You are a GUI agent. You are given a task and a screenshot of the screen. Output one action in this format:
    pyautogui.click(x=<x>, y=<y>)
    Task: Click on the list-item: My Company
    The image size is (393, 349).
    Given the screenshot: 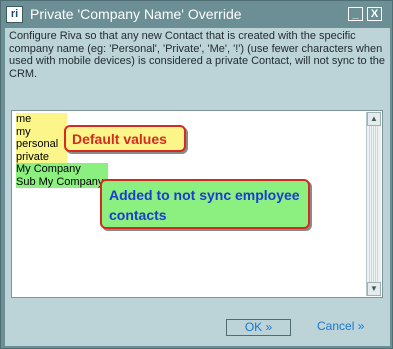 What is the action you would take?
    pyautogui.click(x=62, y=169)
    